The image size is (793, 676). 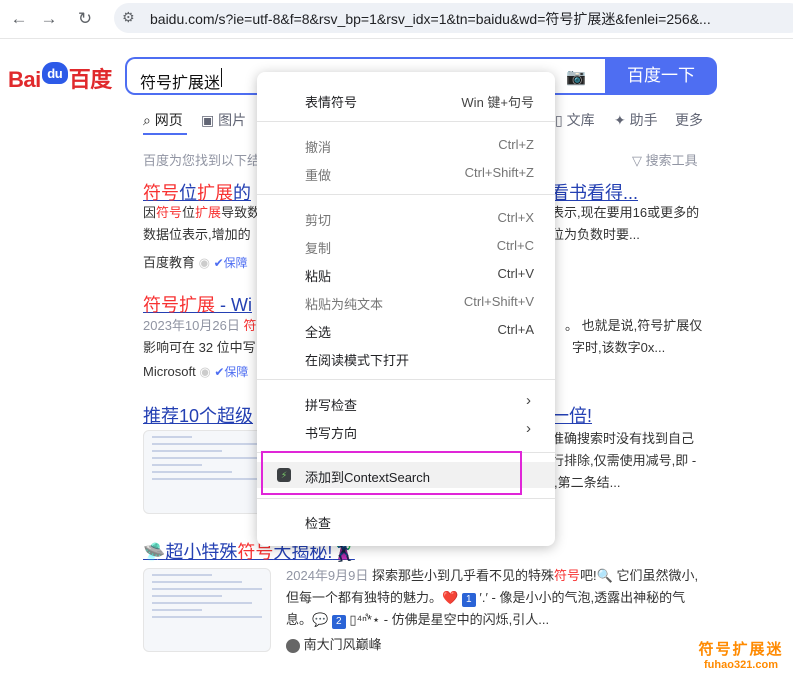 What do you see at coordinates (620, 120) in the screenshot?
I see `ai-icon: ✦` at bounding box center [620, 120].